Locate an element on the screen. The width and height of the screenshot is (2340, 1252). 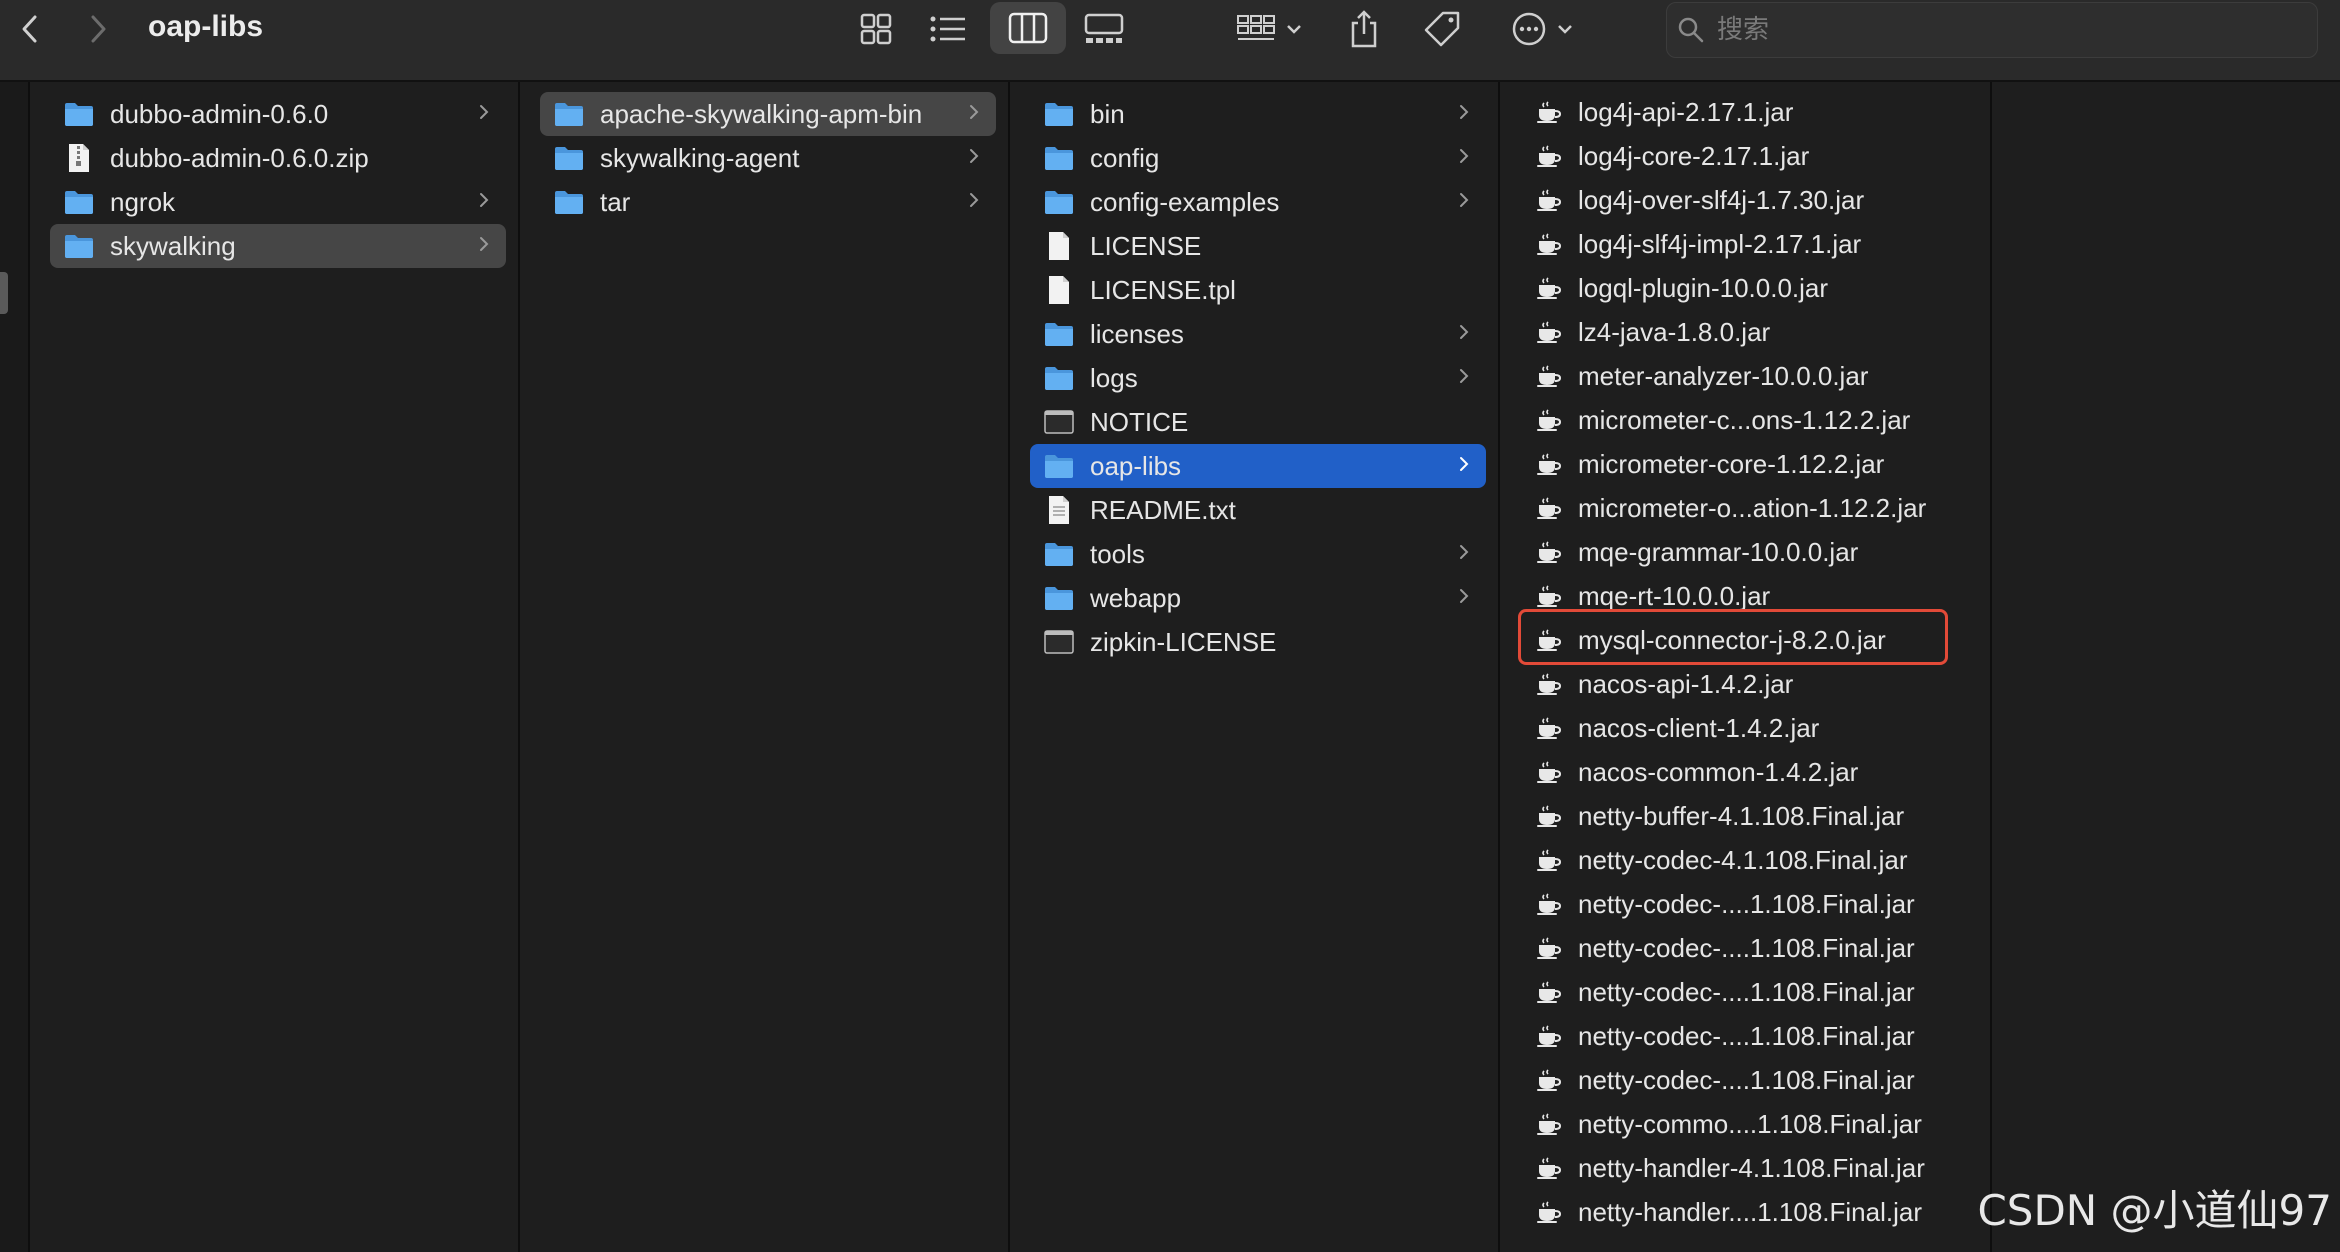
forward-icon is located at coordinates (98, 29).